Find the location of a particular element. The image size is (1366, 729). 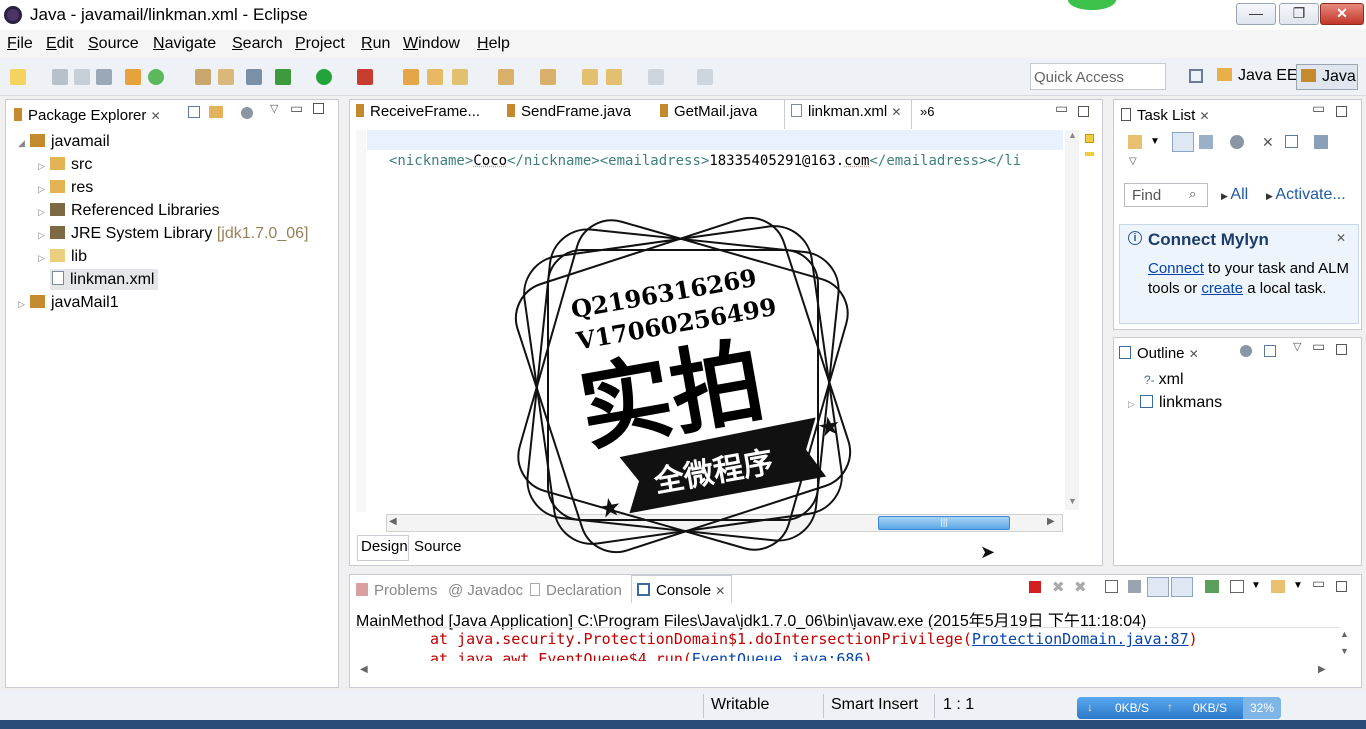

open-console-dropdown-icon: ▼ is located at coordinates (1298, 585).